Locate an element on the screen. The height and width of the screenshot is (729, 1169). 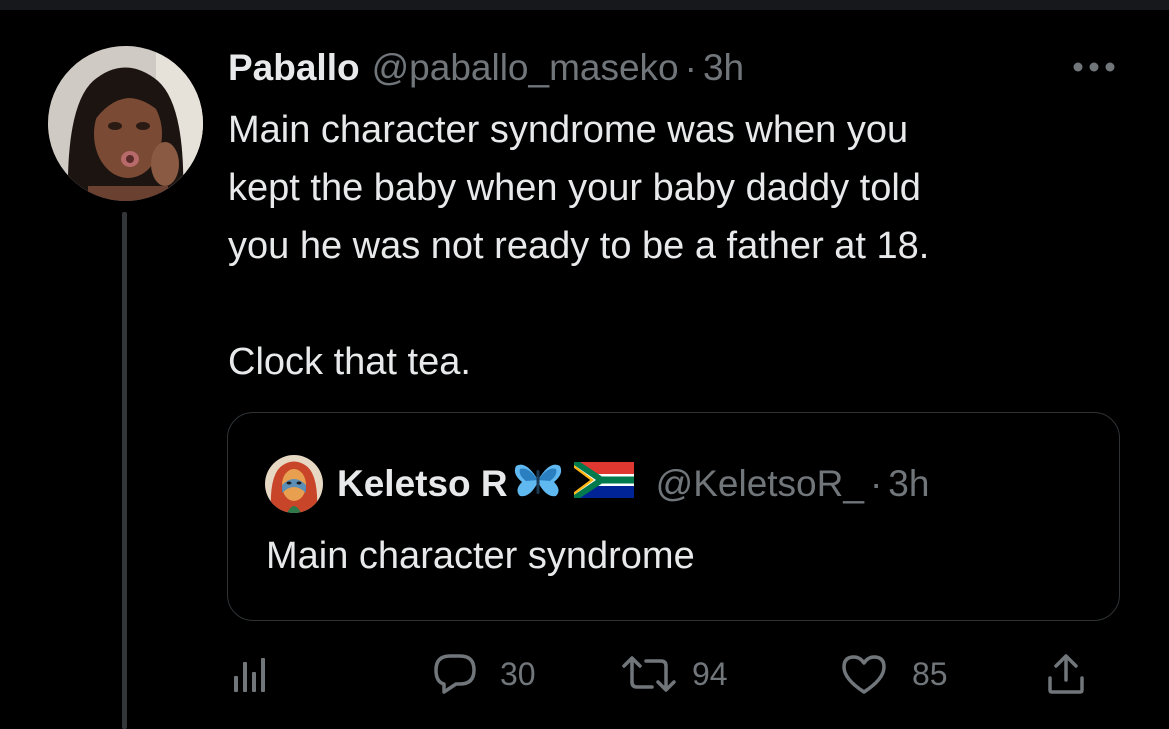
retweet-button: 94 is located at coordinates (674, 674).